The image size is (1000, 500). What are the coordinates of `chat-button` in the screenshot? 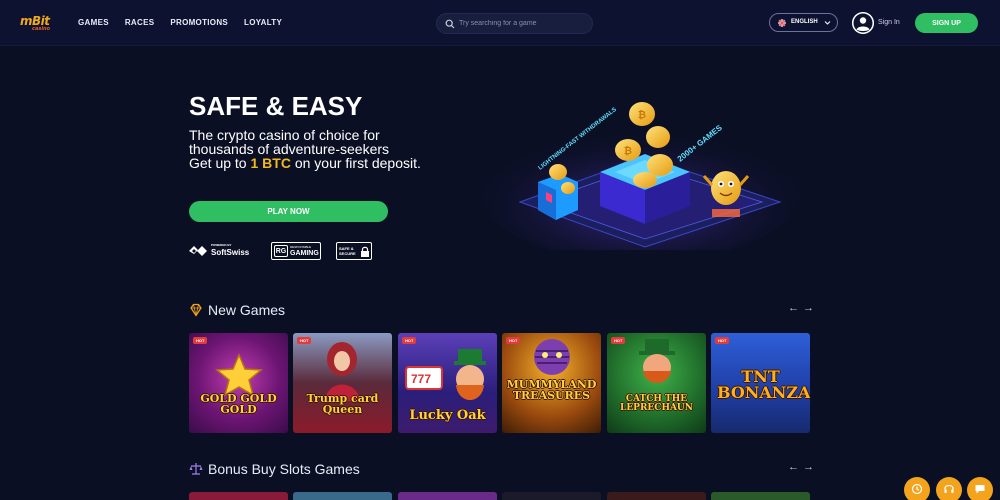 It's located at (980, 488).